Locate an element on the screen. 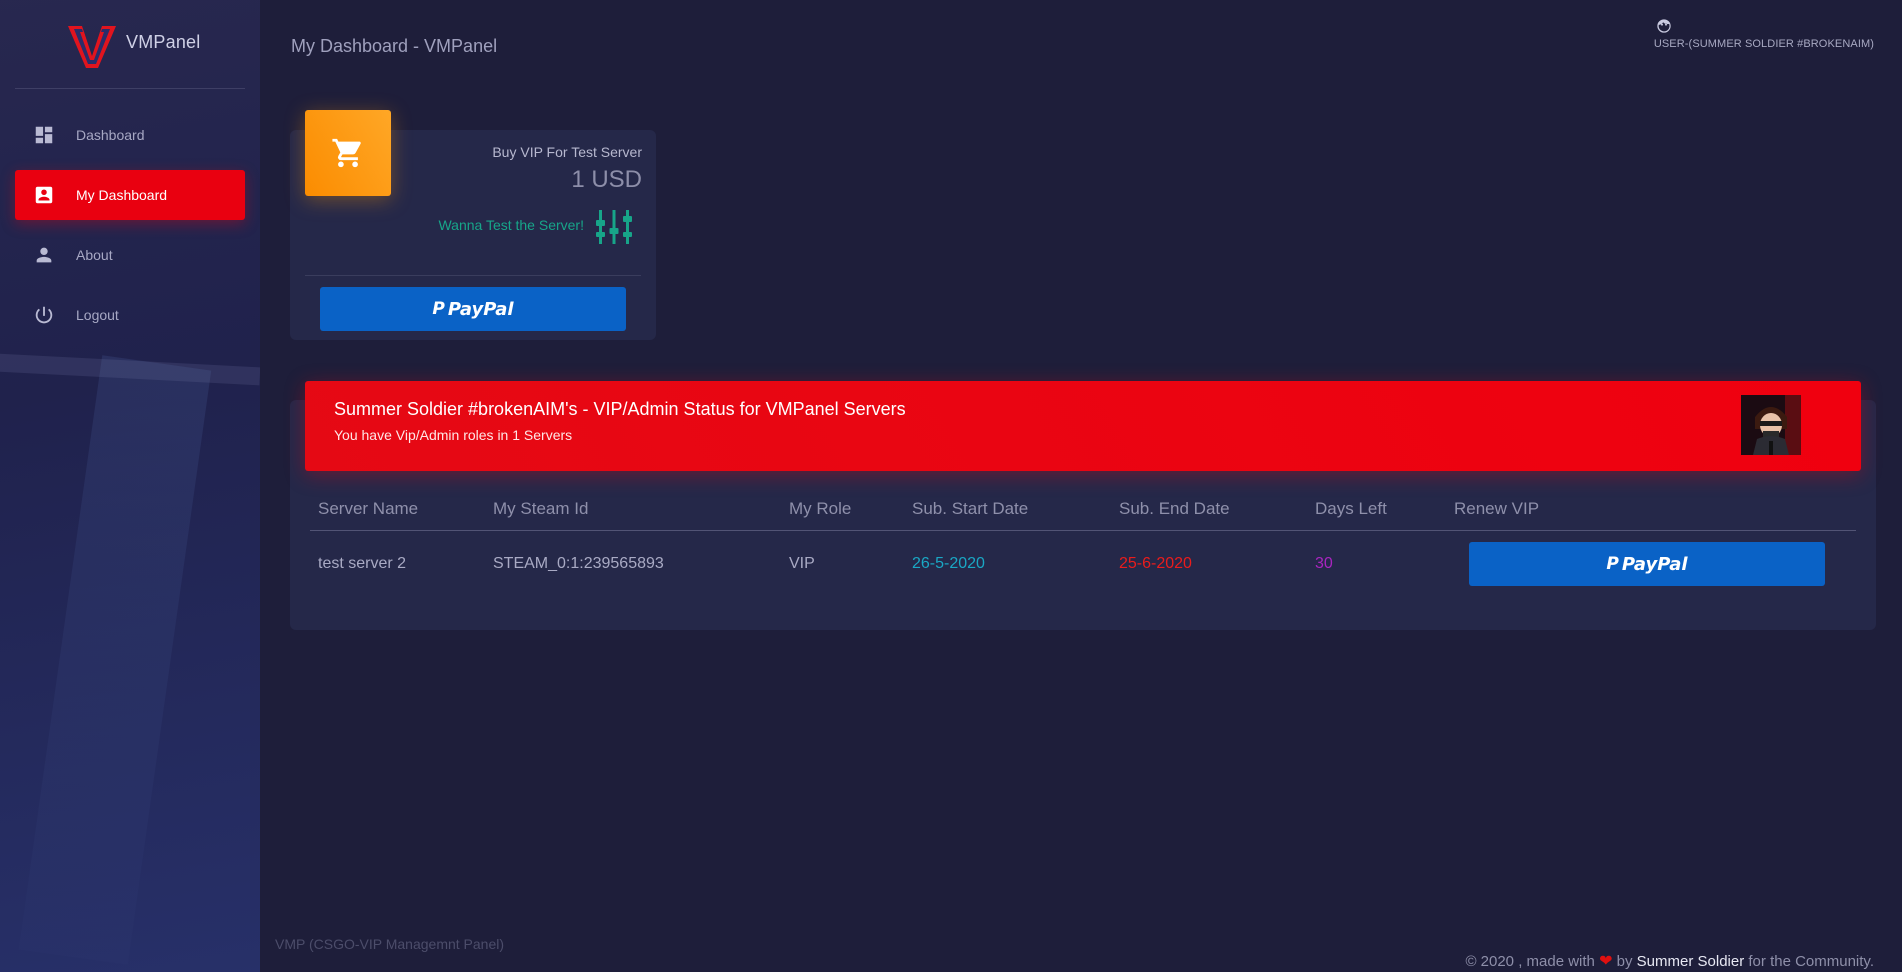 This screenshot has width=1902, height=972. avatar is located at coordinates (1771, 425).